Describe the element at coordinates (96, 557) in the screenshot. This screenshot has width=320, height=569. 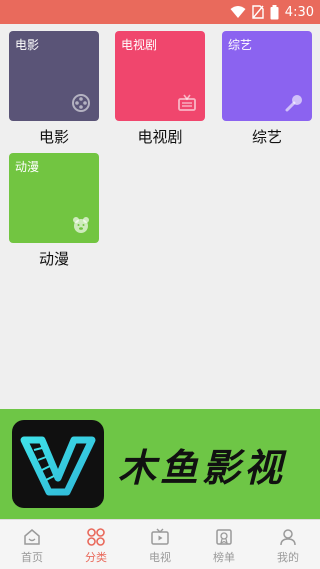
I see `nav-label: 分类` at that location.